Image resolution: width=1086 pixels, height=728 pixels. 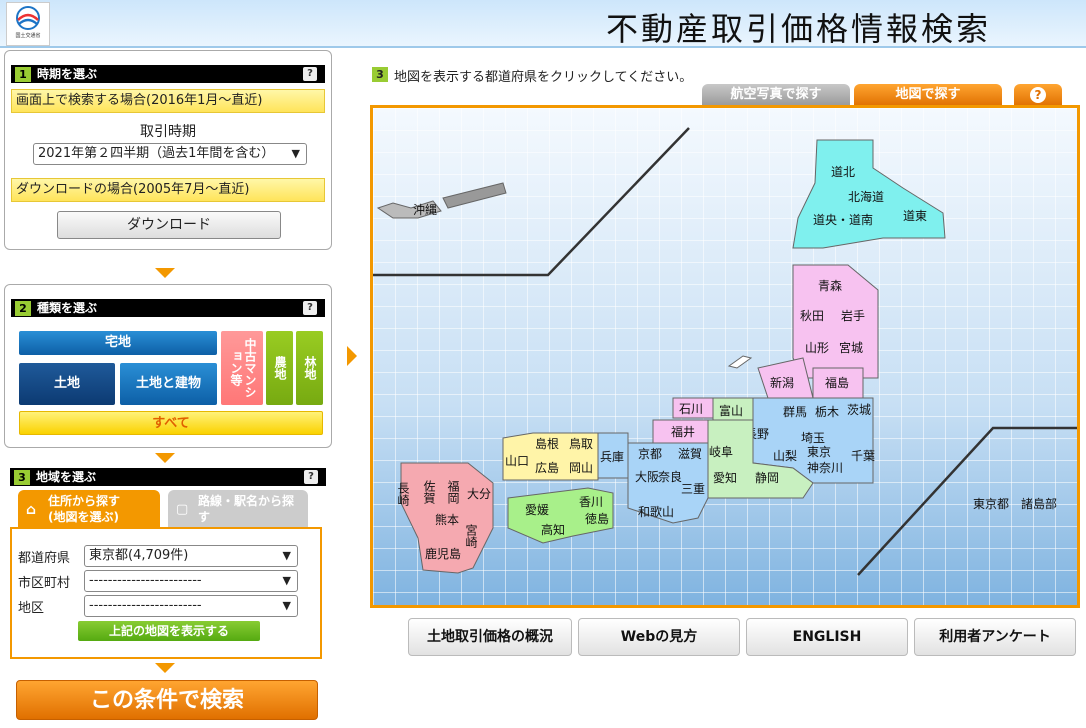 What do you see at coordinates (490, 637) in the screenshot?
I see `overview-link: 土地取引価格の概況` at bounding box center [490, 637].